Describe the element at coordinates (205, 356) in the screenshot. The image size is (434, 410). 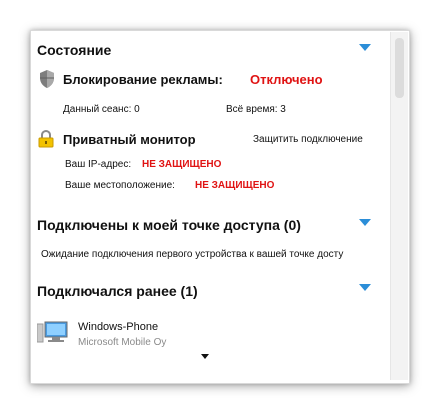
I see `expand-caret-icon` at that location.